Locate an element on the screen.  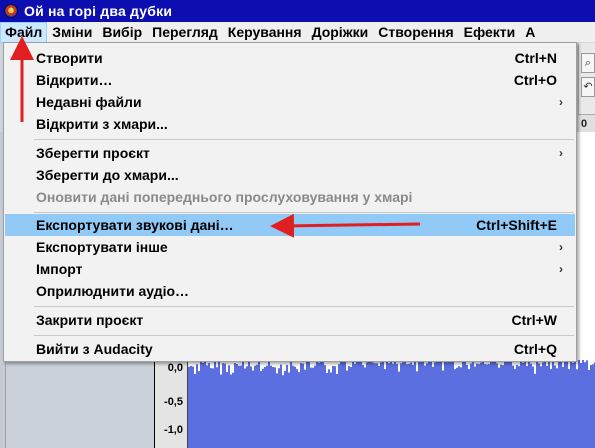
menu-file: Файл is located at coordinates (24, 32).